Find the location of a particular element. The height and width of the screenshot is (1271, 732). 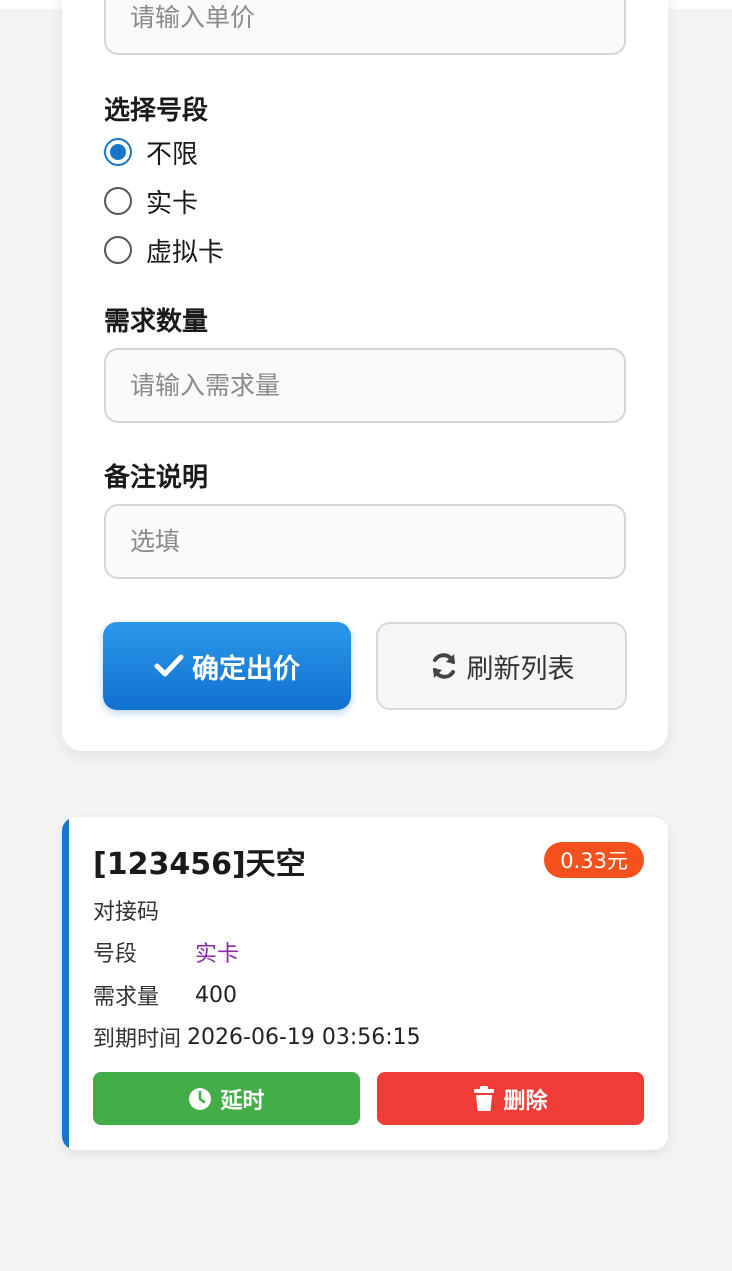

info-key: 号段 is located at coordinates (115, 954).